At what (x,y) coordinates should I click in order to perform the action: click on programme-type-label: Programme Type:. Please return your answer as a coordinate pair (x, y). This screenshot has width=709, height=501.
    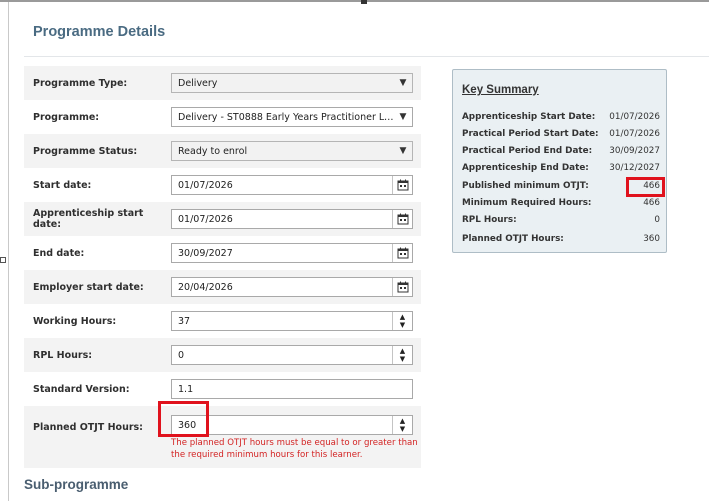
    Looking at the image, I should click on (80, 83).